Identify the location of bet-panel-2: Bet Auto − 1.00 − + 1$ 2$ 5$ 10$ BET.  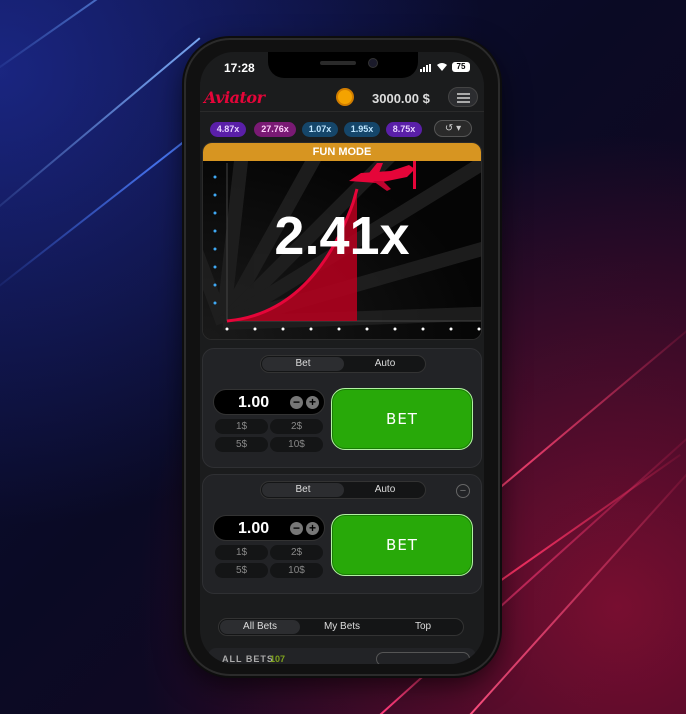
(342, 534).